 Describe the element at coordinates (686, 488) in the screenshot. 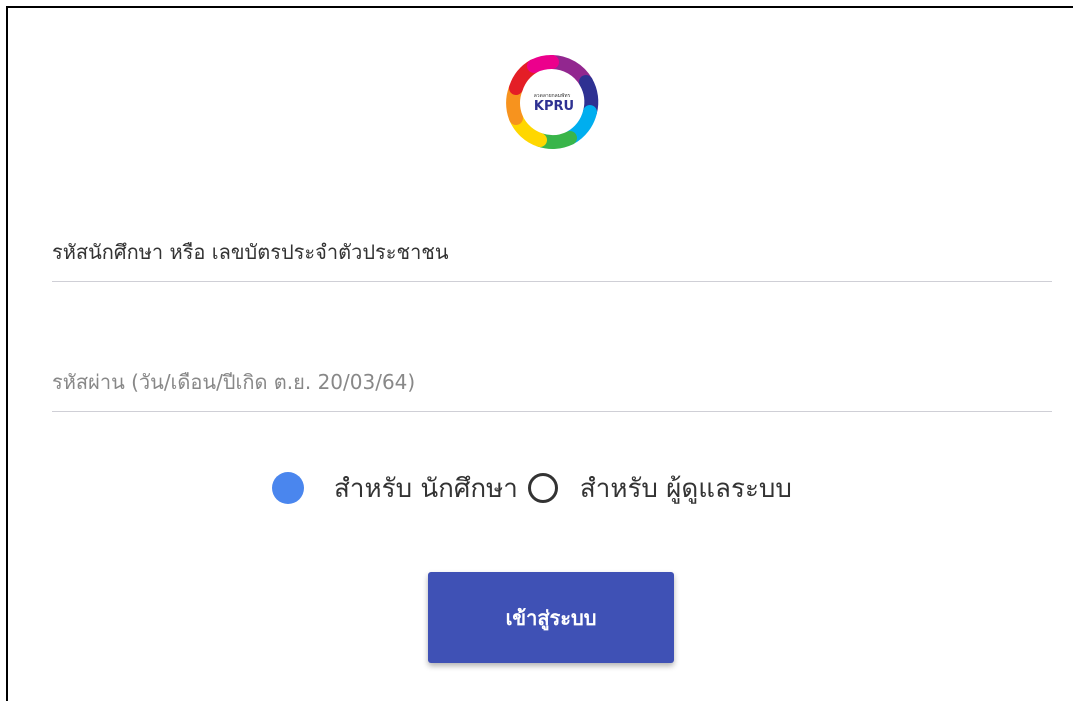

I see `admin-radio-label: สำหรับ ผู้ดูแลระบบ` at that location.